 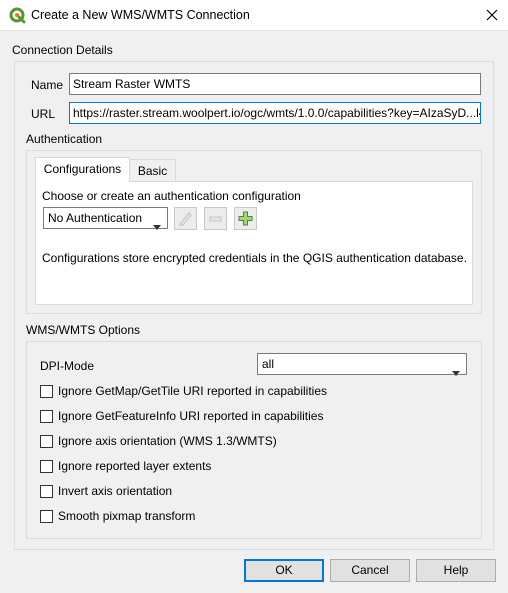 What do you see at coordinates (82, 169) in the screenshot?
I see `tab-configurations: Configurations` at bounding box center [82, 169].